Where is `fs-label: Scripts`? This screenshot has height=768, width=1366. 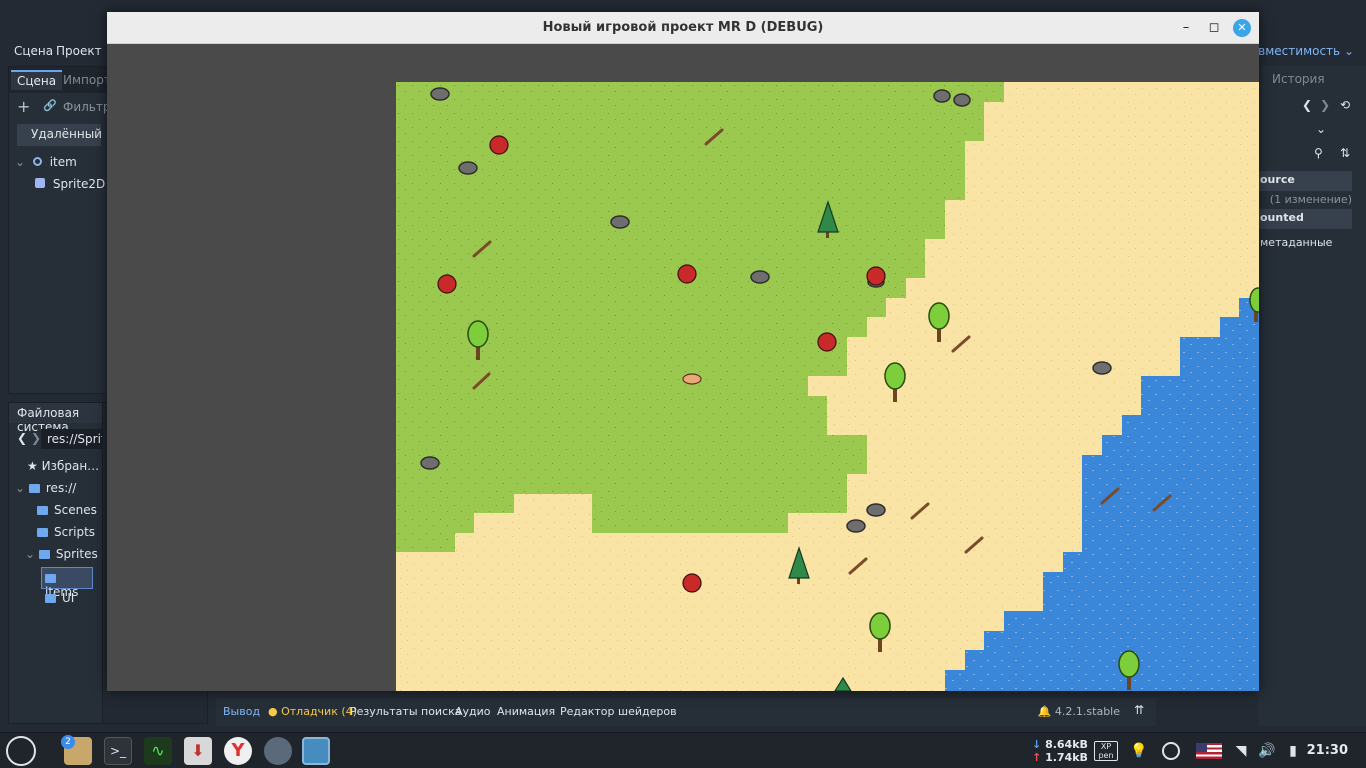 fs-label: Scripts is located at coordinates (75, 532).